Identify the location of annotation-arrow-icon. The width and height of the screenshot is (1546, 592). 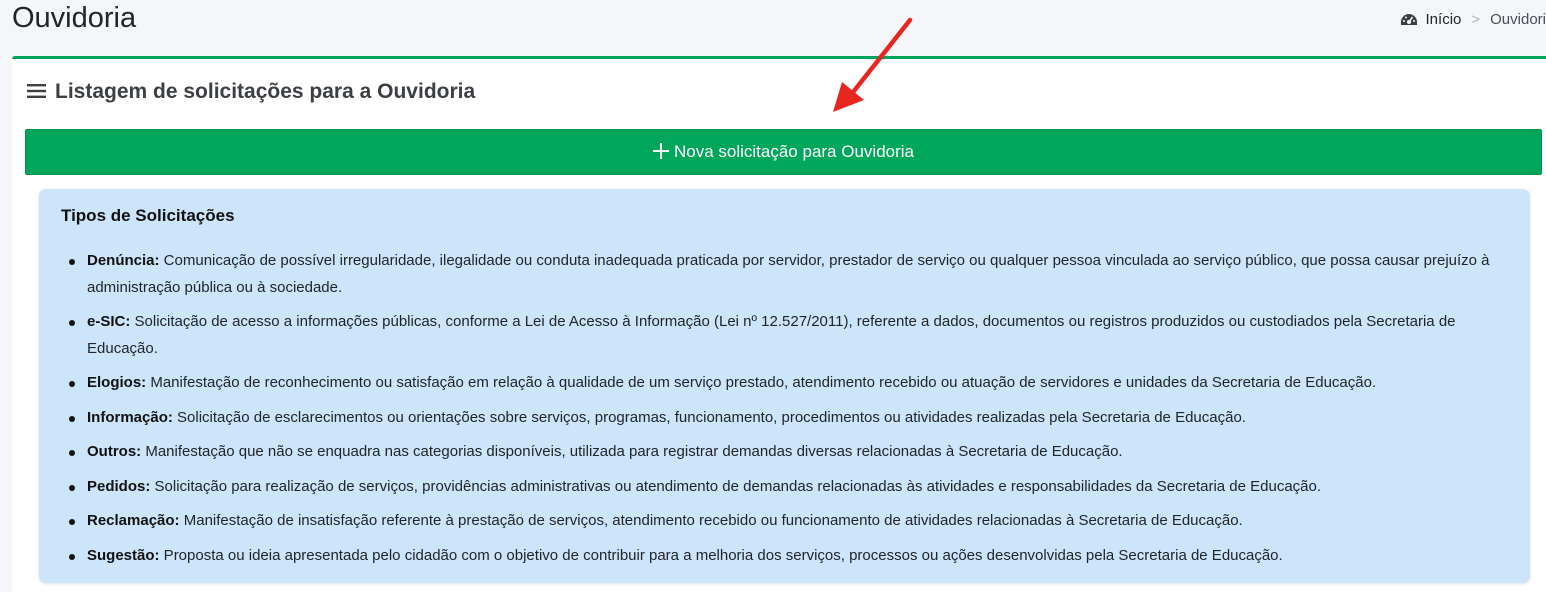
(873, 64).